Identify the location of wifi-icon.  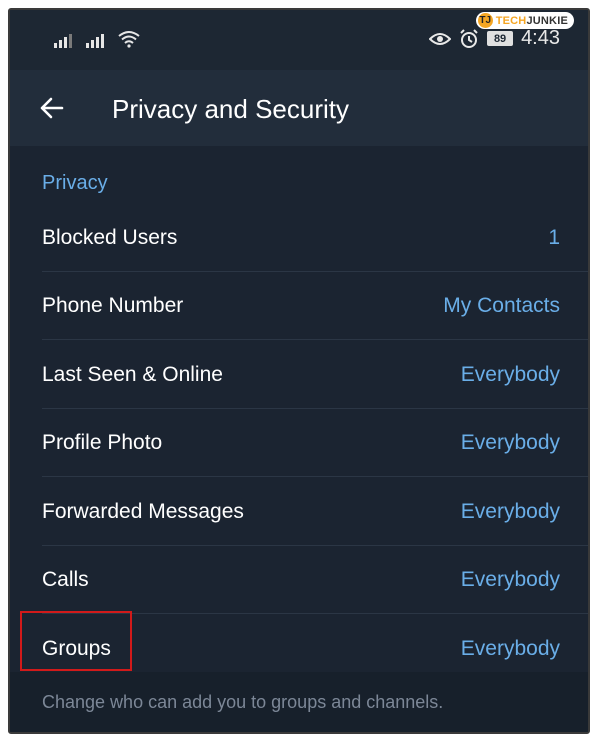
(129, 39).